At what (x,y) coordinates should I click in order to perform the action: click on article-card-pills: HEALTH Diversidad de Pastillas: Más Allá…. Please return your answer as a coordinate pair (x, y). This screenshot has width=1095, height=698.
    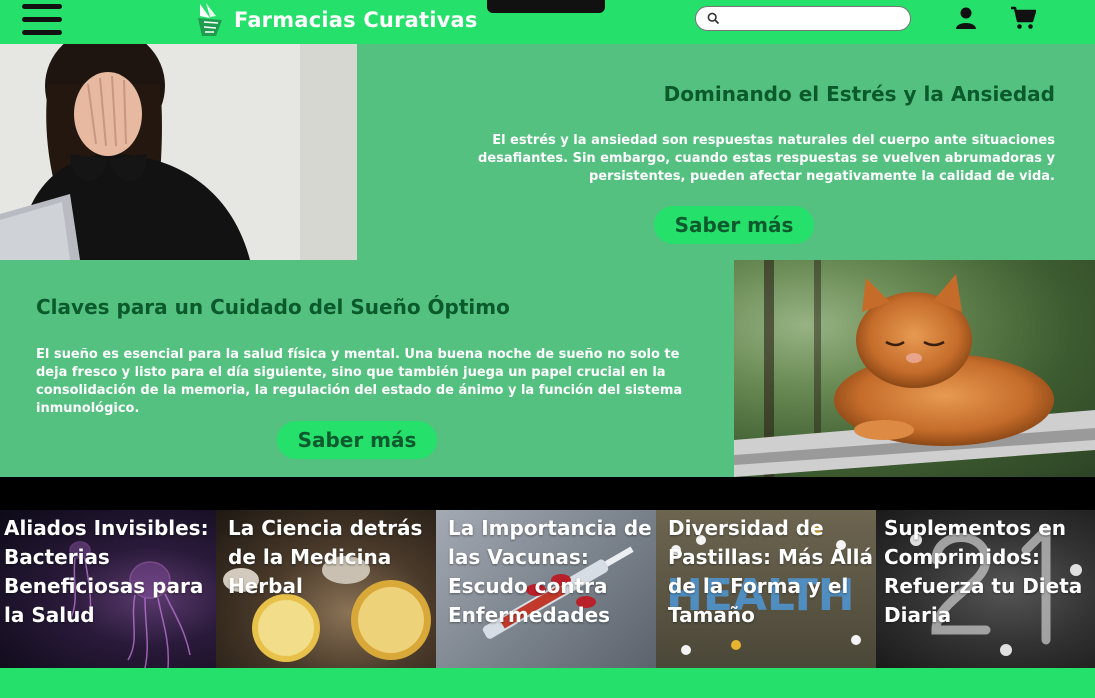
    Looking at the image, I should click on (766, 589).